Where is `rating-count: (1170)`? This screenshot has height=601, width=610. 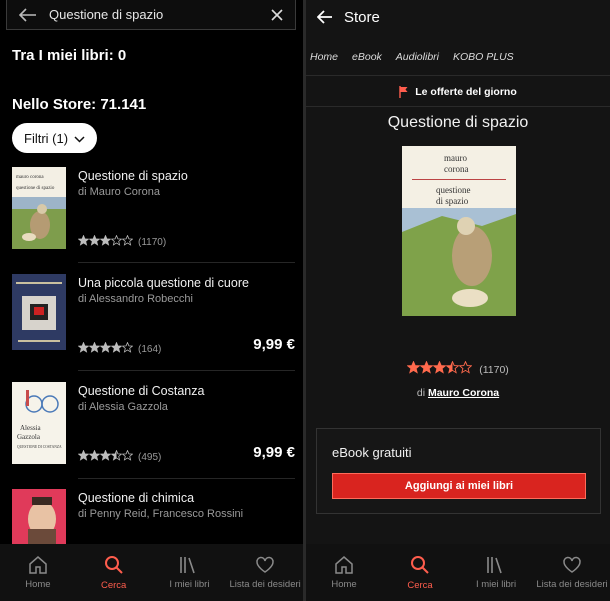
rating-count: (1170) is located at coordinates (494, 370).